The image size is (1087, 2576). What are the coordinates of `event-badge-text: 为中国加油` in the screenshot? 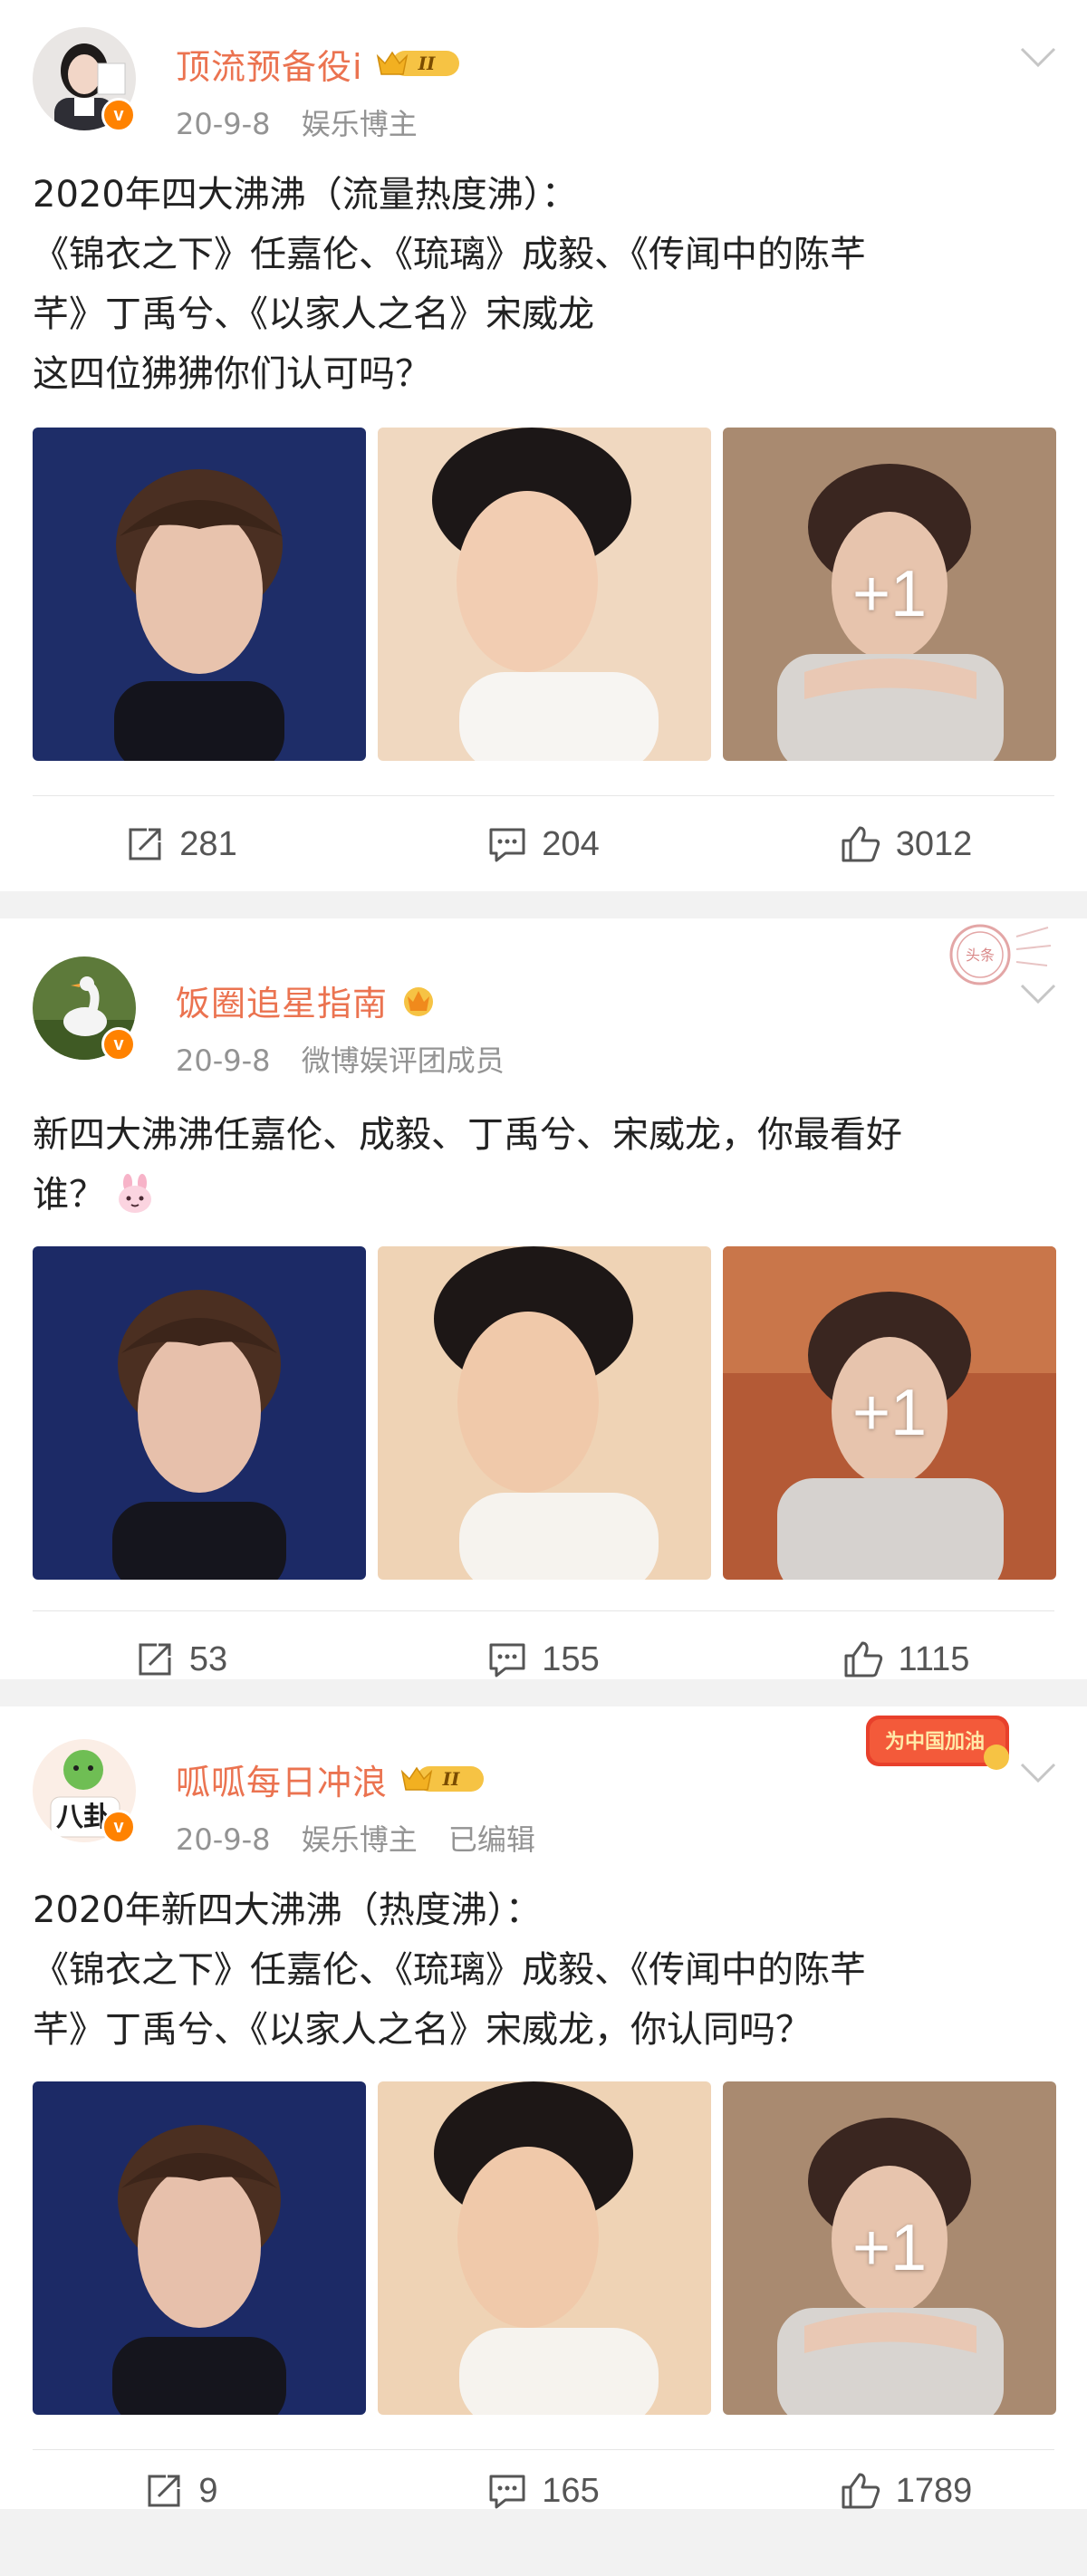 It's located at (935, 1742).